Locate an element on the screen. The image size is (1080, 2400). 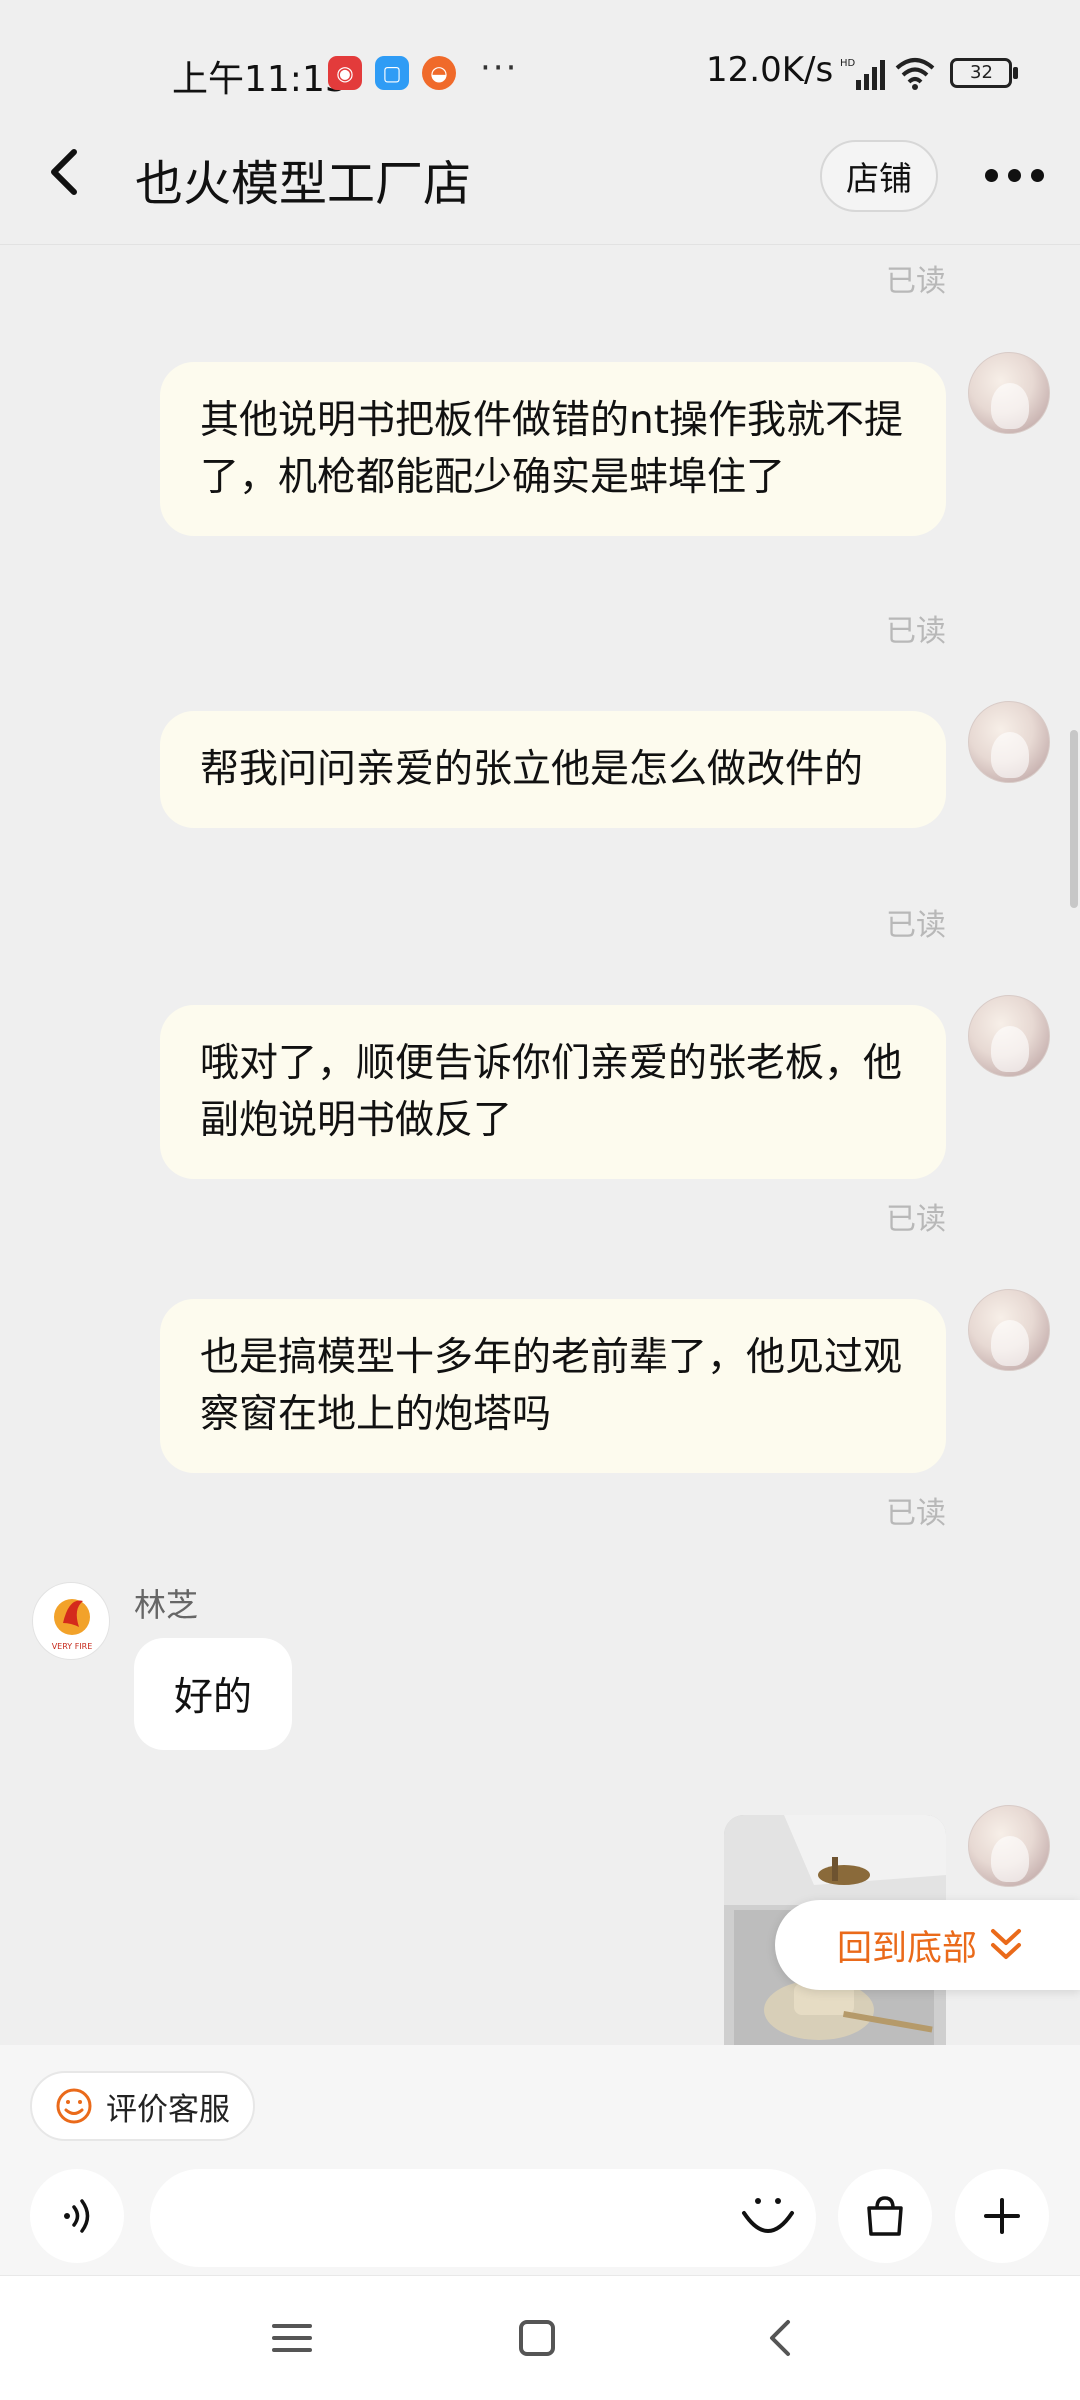
rate-service-label: 评价客服 is located at coordinates (168, 2109).